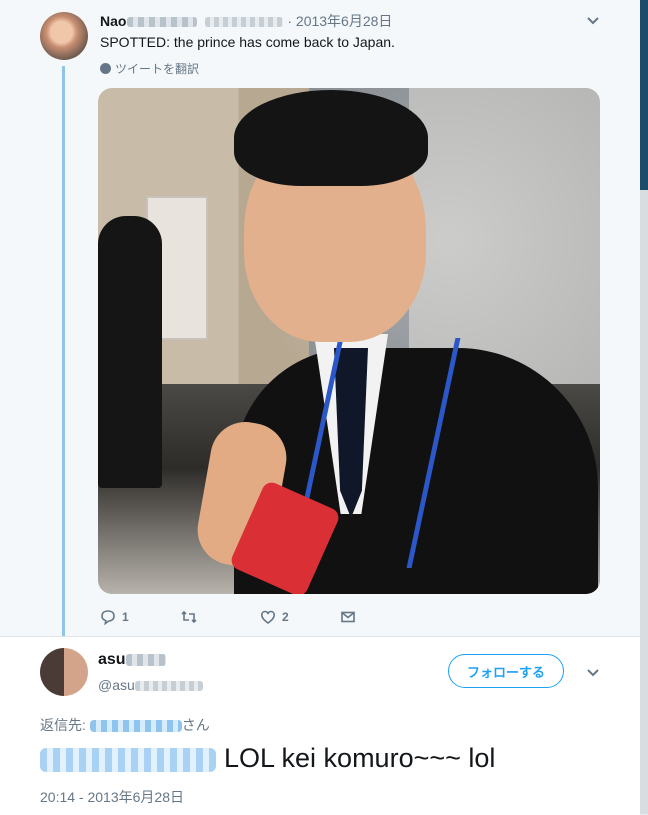 The height and width of the screenshot is (815, 648). I want to click on parent-avatar, so click(64, 36).